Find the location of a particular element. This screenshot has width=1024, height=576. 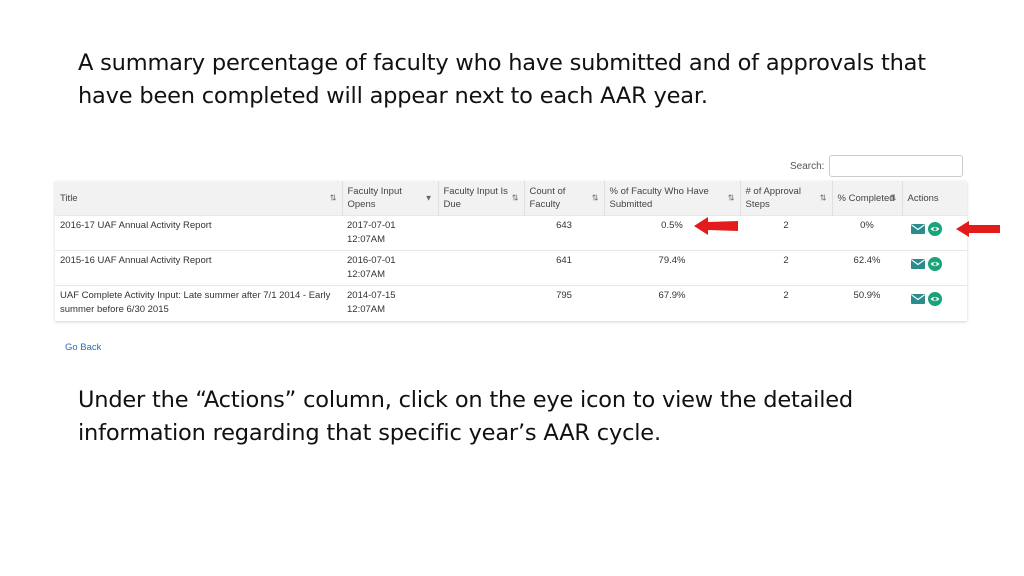

row-count: 795 is located at coordinates (564, 303).